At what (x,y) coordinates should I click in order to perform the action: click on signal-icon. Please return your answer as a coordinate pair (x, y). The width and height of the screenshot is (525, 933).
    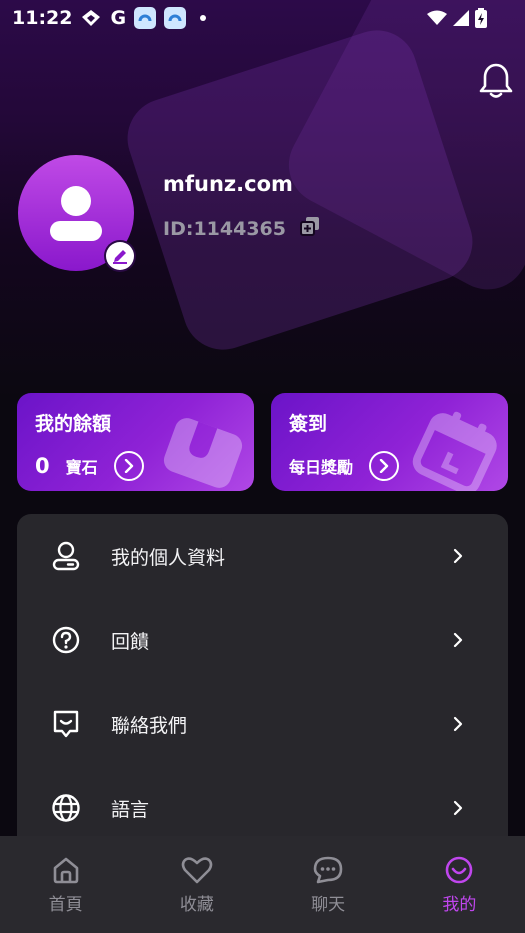
    Looking at the image, I should click on (461, 18).